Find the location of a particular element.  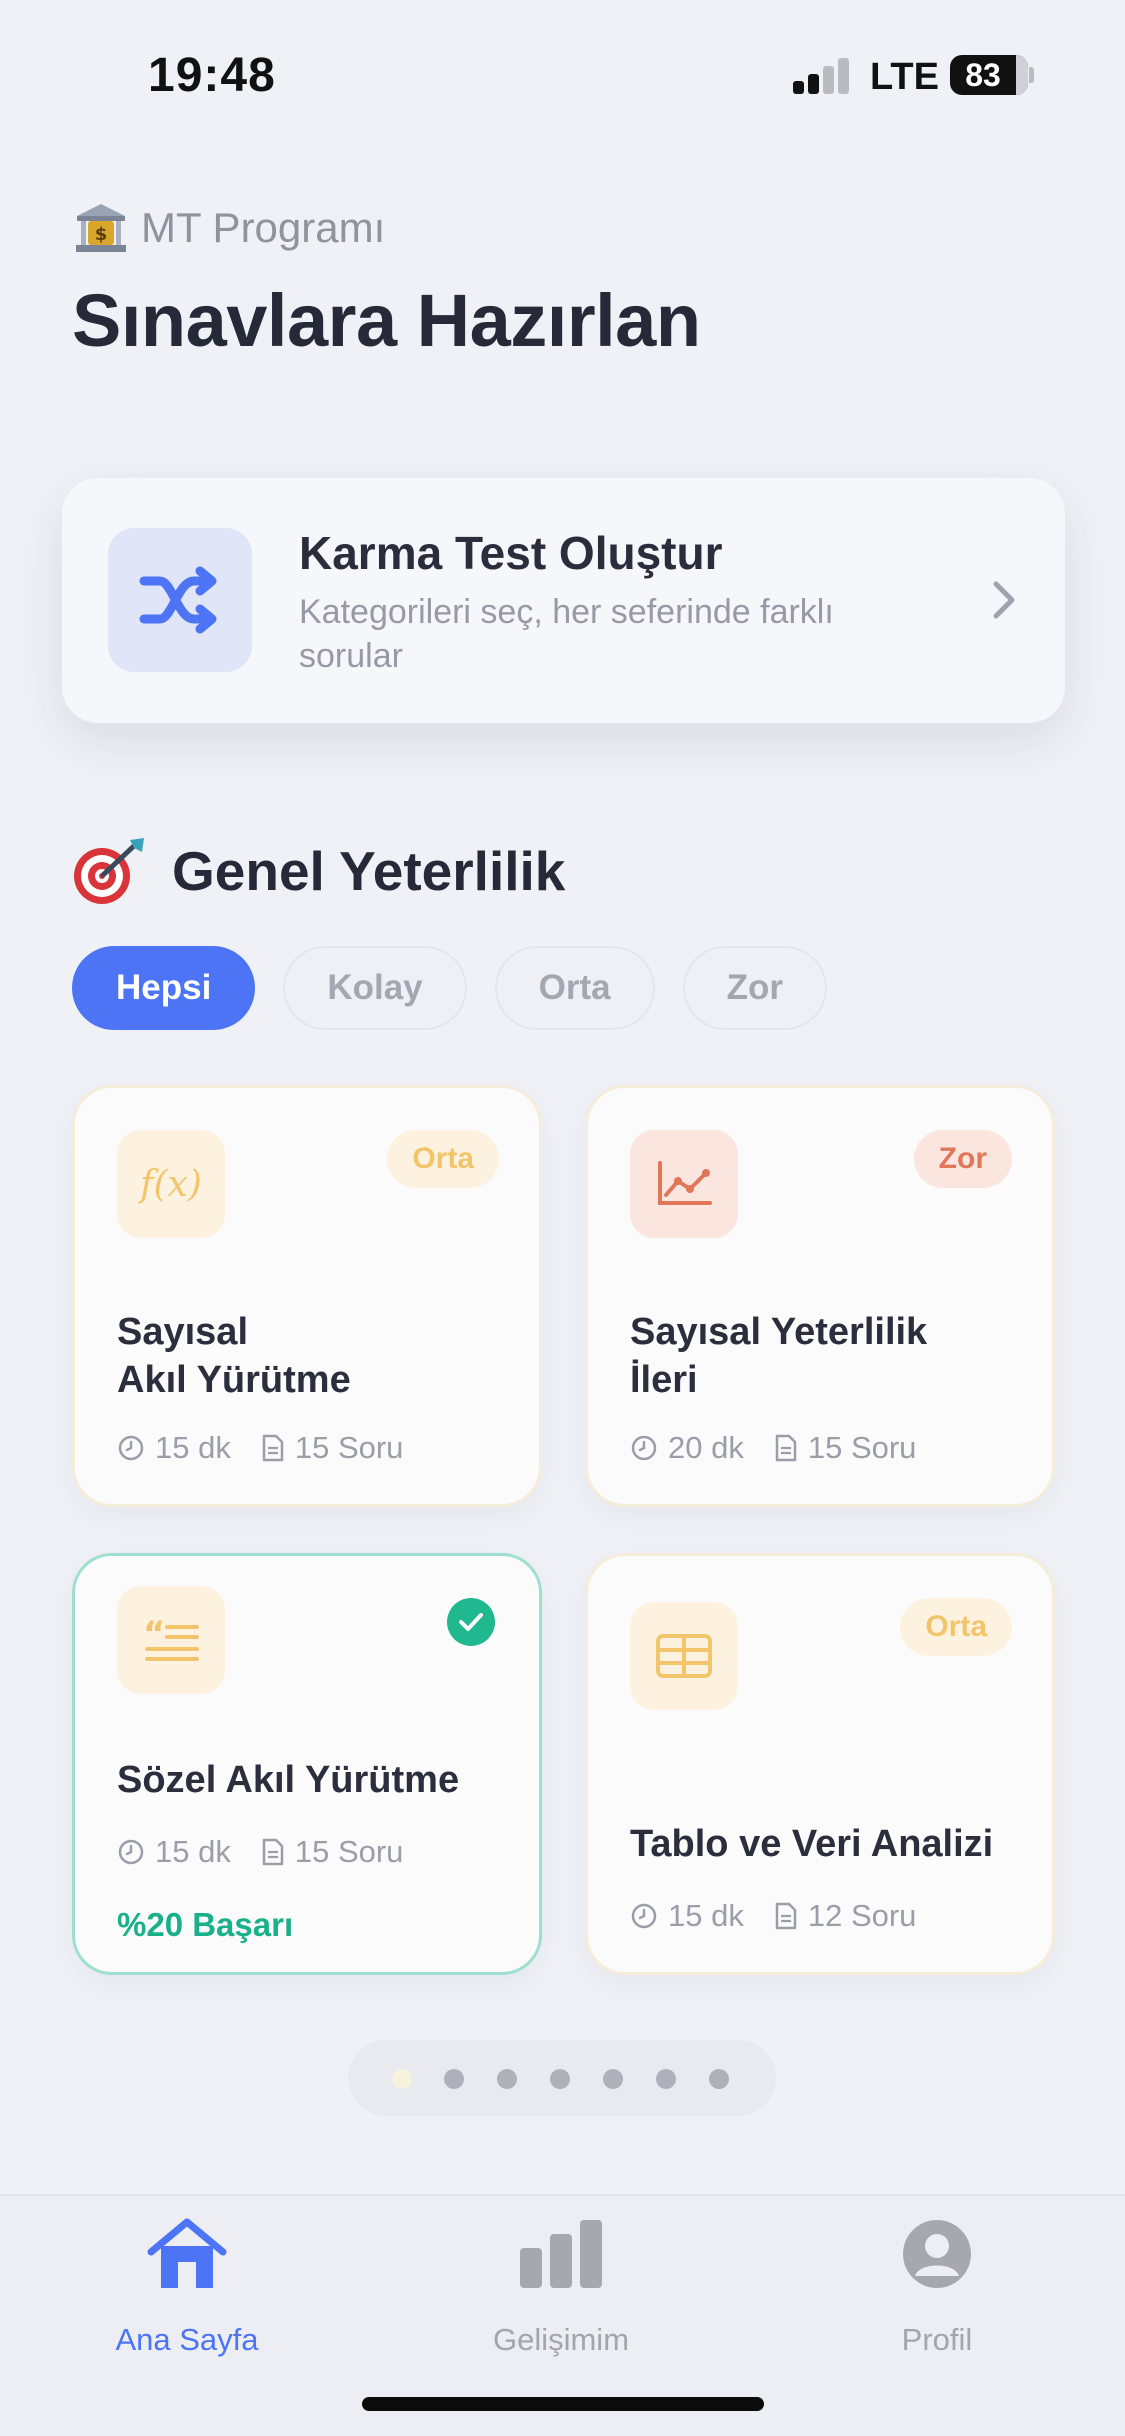

test-name-line2: Akıl Yürütme is located at coordinates (234, 1380).